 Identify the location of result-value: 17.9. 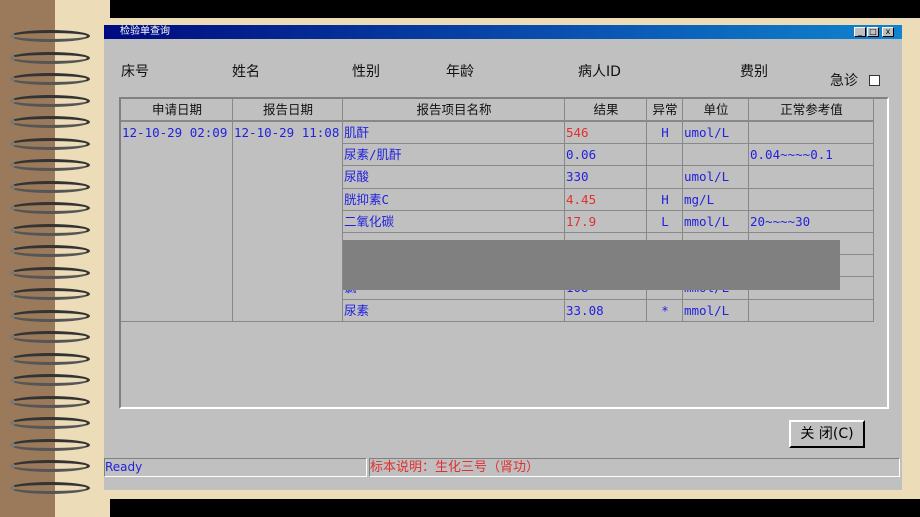
(606, 221).